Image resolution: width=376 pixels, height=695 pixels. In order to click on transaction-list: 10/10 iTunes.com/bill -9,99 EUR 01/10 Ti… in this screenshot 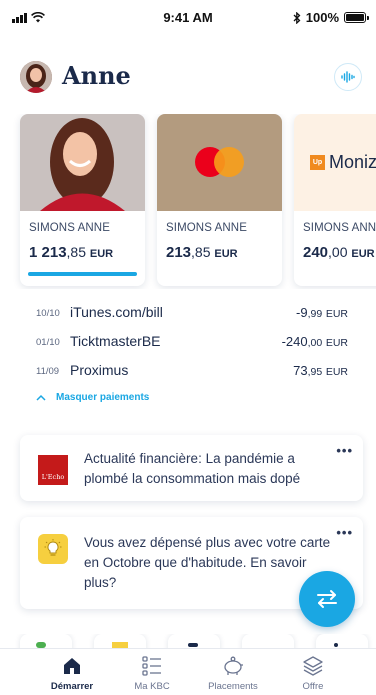, I will do `click(192, 345)`.